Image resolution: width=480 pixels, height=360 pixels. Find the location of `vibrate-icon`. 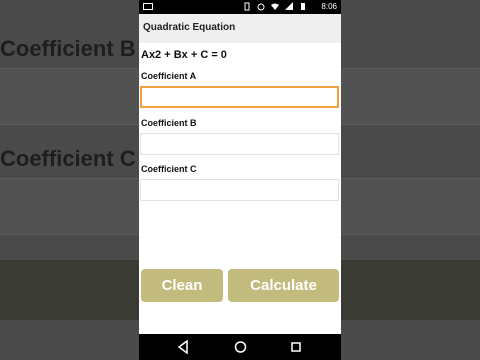

vibrate-icon is located at coordinates (247, 6).